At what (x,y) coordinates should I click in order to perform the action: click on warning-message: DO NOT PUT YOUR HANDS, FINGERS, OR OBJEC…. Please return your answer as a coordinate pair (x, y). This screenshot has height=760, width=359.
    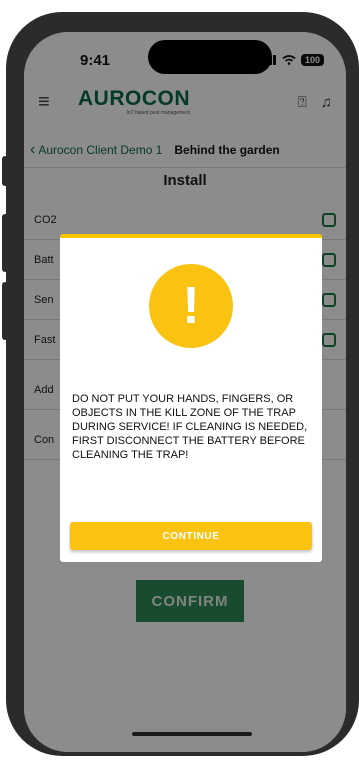
    Looking at the image, I should click on (190, 427).